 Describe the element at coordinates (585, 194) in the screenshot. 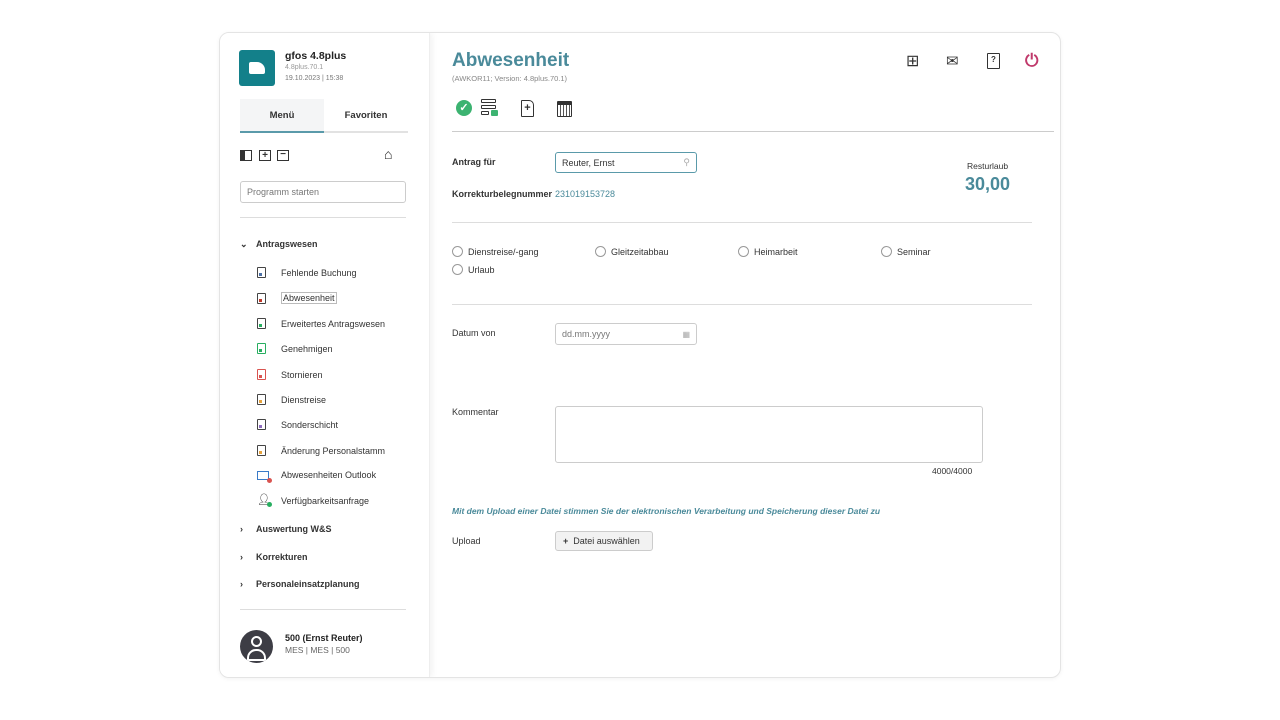

I see `beleg-value: 231019153728` at that location.